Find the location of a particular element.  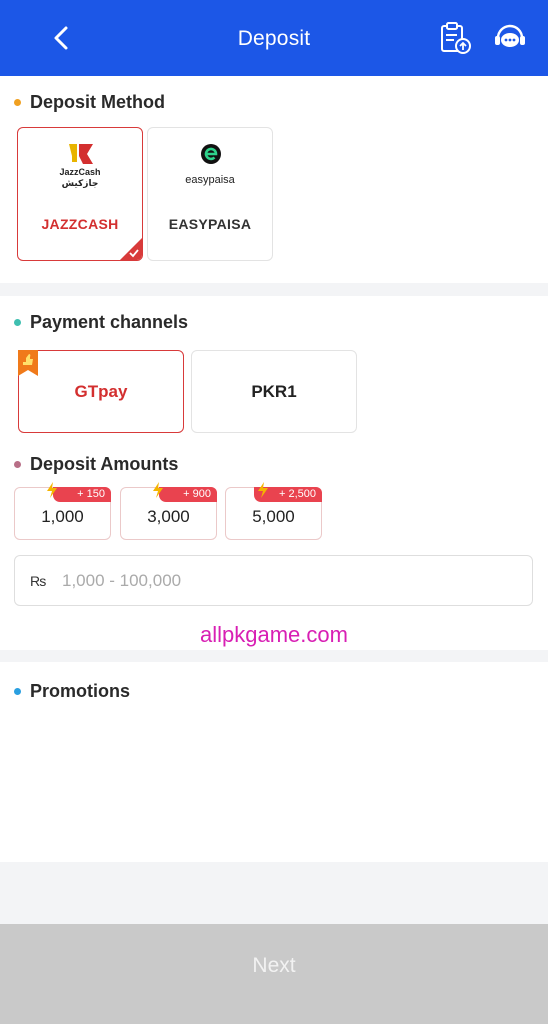

channel-card-pkr1: PKR1 is located at coordinates (274, 391).